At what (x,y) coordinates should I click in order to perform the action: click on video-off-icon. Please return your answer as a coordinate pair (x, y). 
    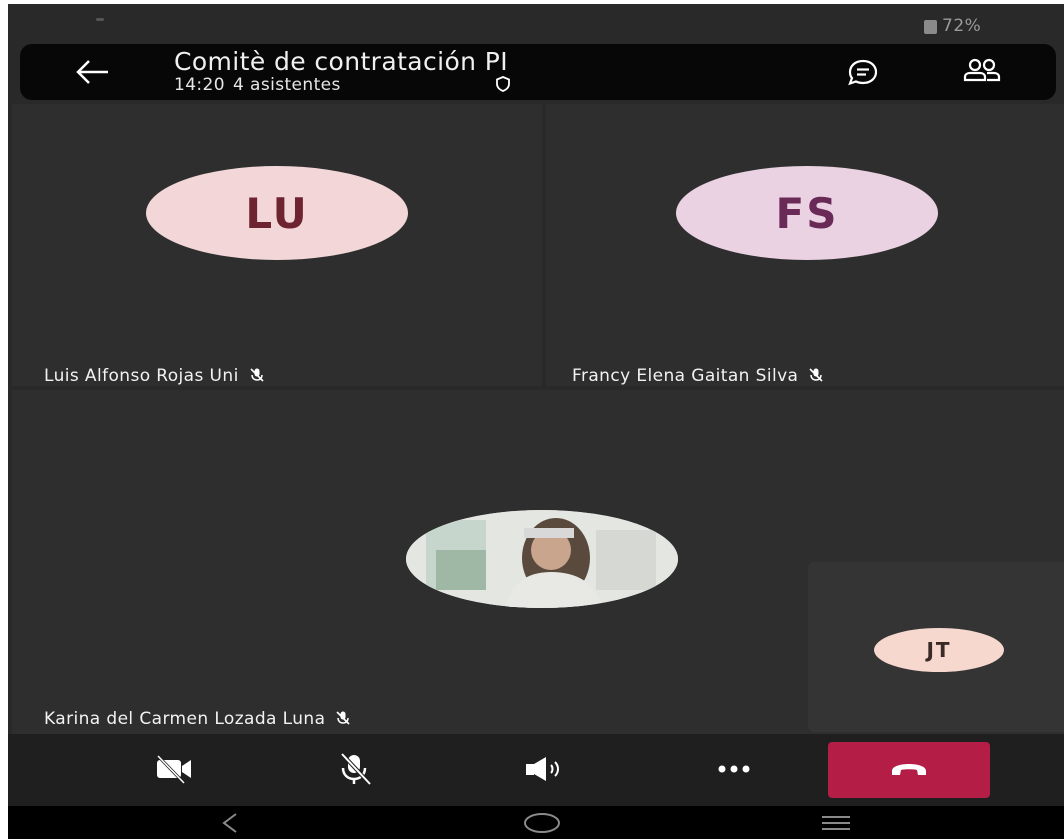
    Looking at the image, I should click on (173, 769).